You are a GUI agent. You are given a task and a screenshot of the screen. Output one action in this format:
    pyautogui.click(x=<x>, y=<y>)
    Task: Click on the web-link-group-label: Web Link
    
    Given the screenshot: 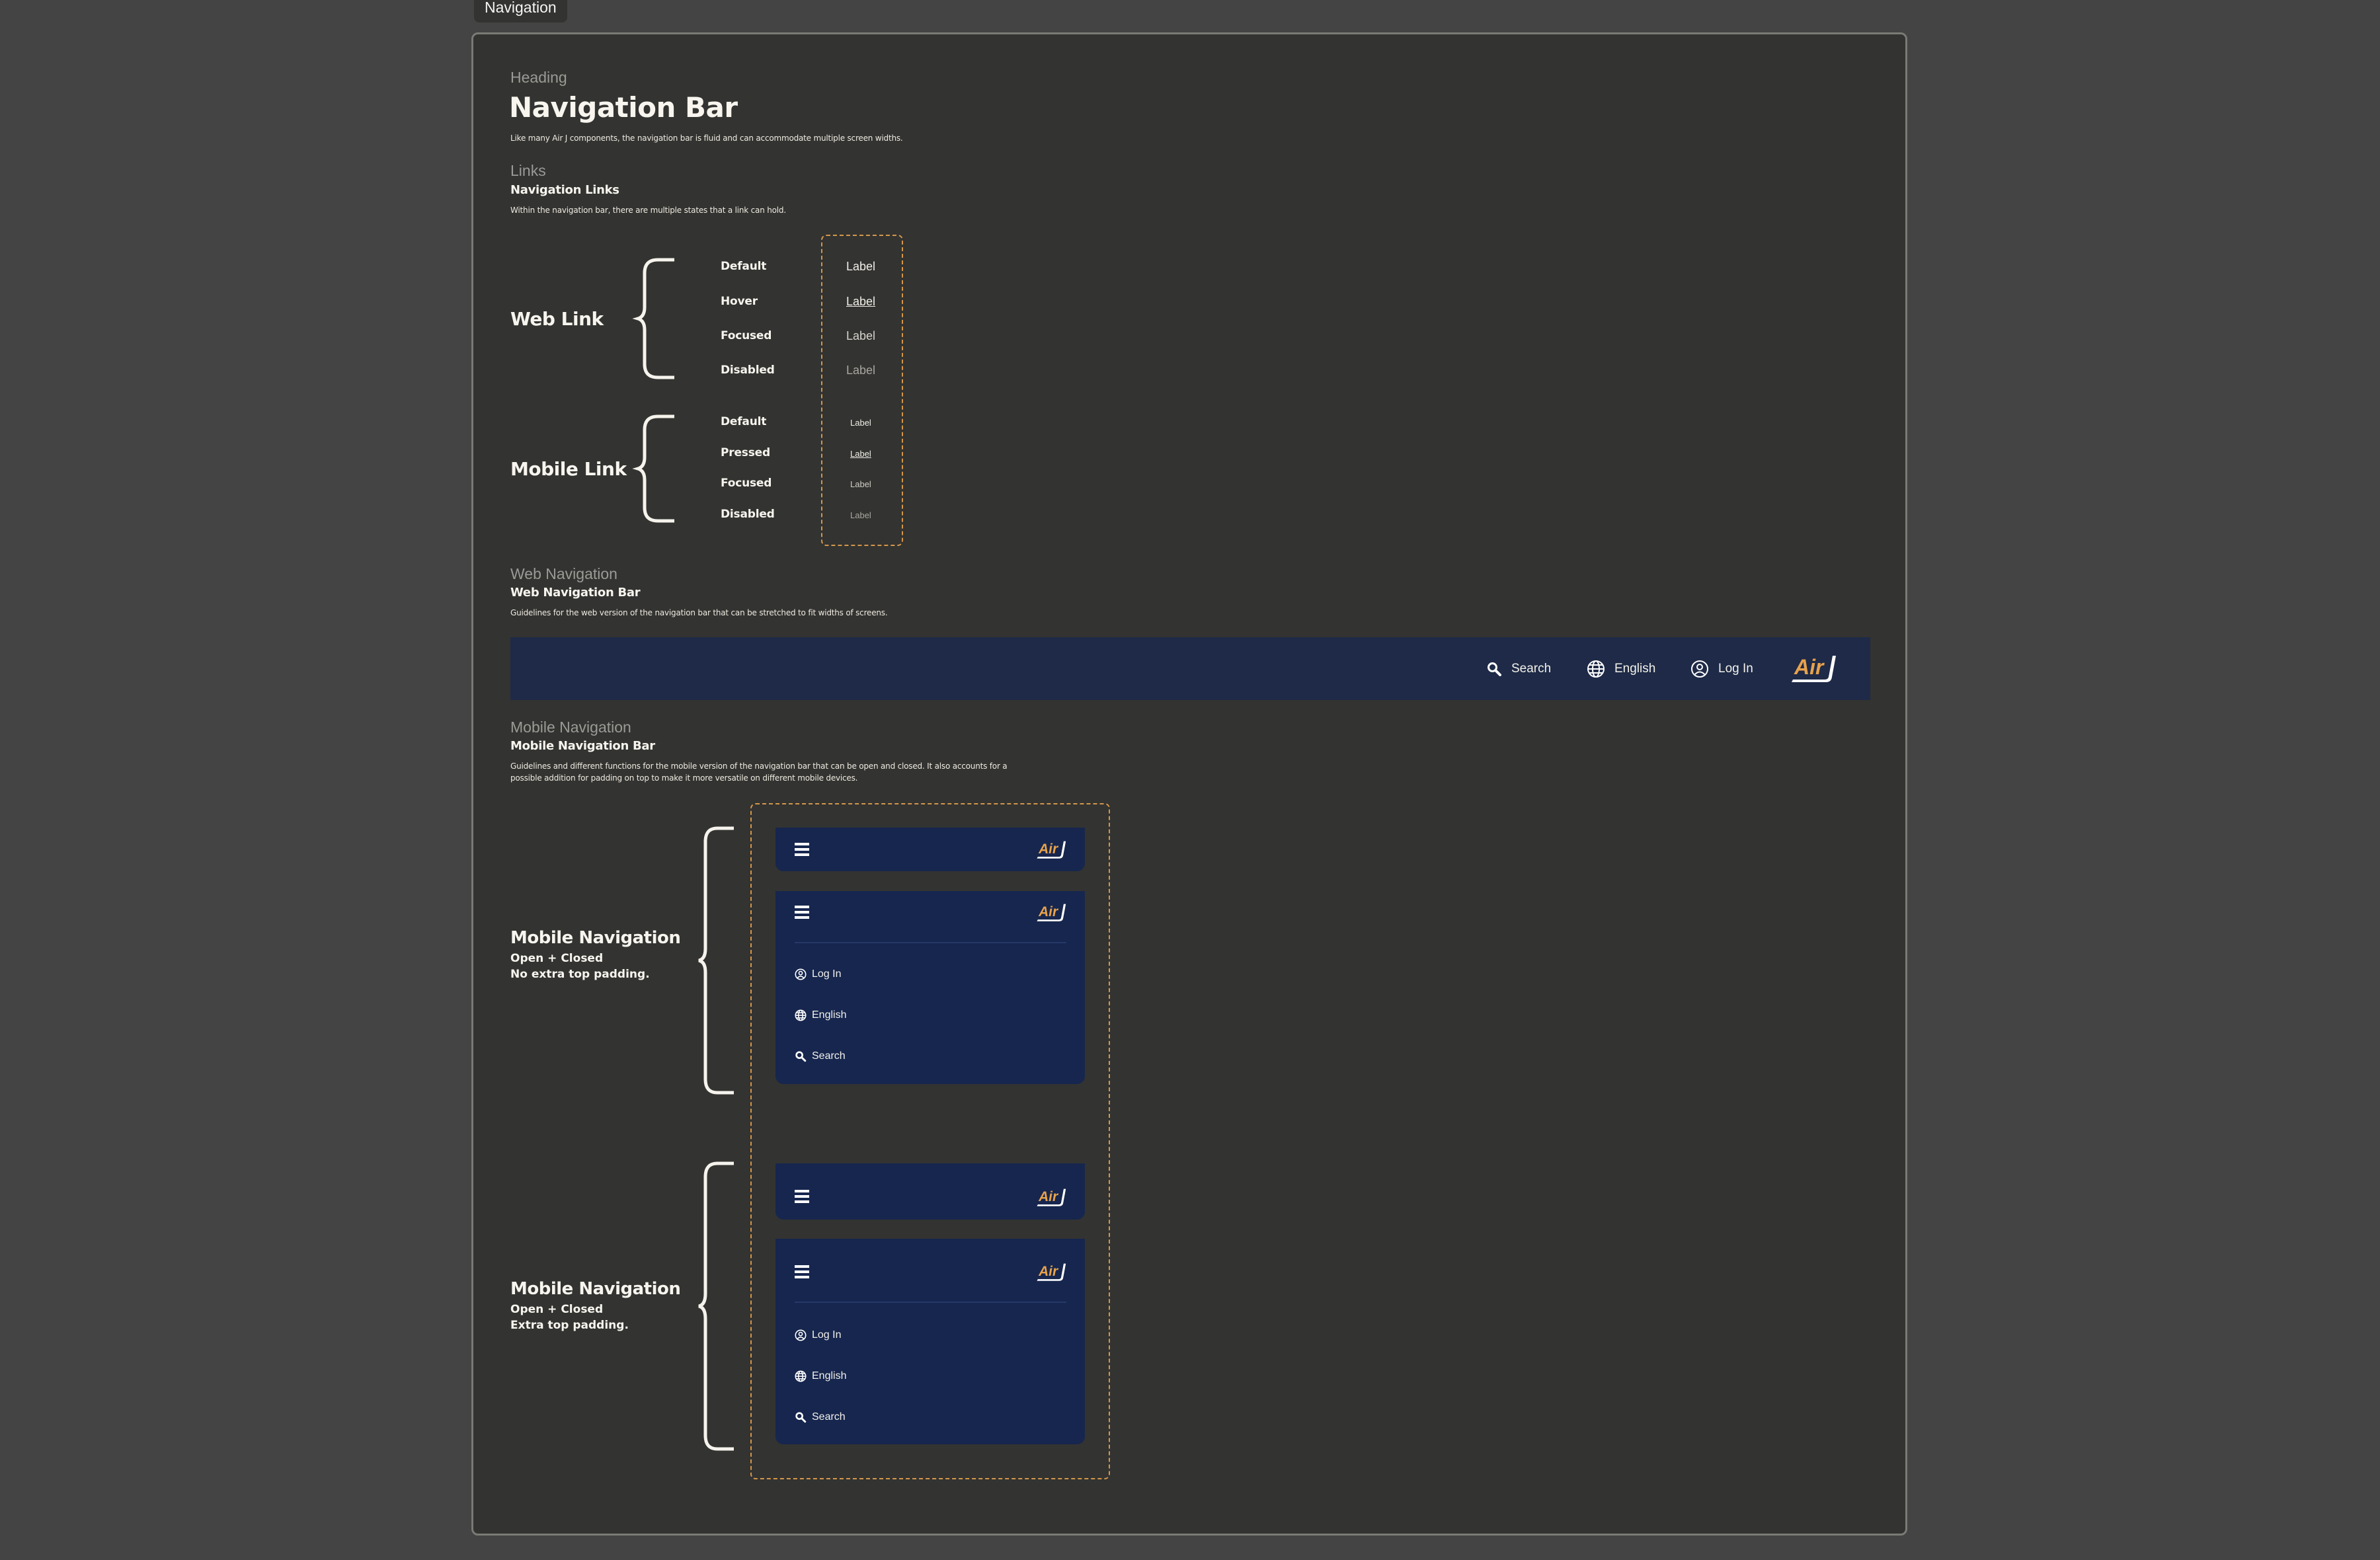 What is the action you would take?
    pyautogui.click(x=557, y=319)
    